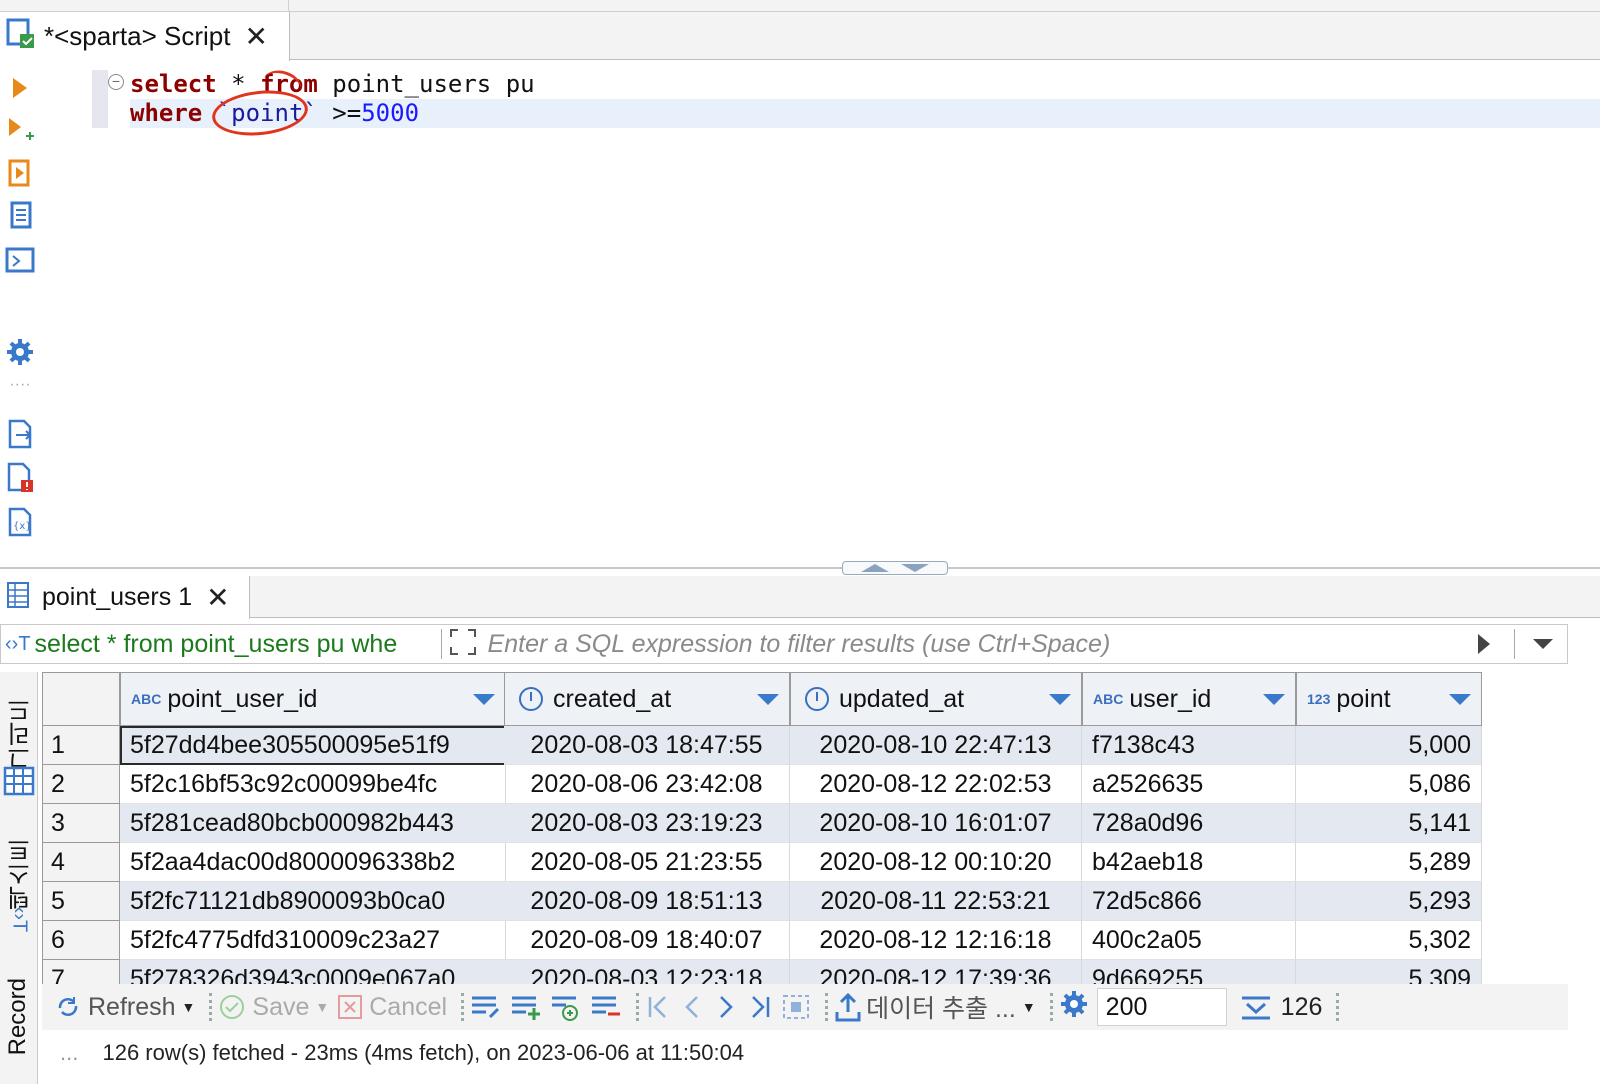 The width and height of the screenshot is (1600, 1084). Describe the element at coordinates (647, 901) in the screenshot. I see `grid-cell-created-at: 2020-08-09 18:51:13` at that location.